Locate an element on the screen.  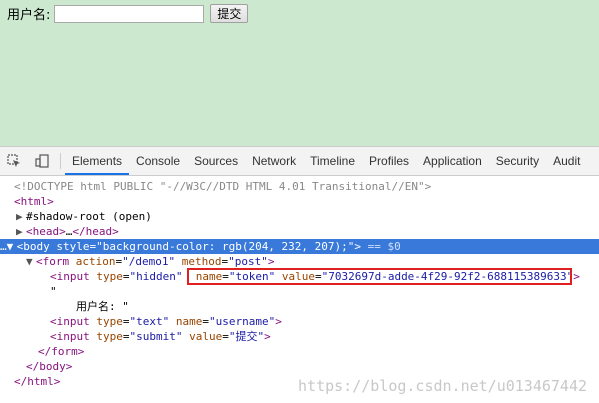
dom-line-form: ▼ <form action="/demo1" method="post"> is located at coordinates (299, 261).